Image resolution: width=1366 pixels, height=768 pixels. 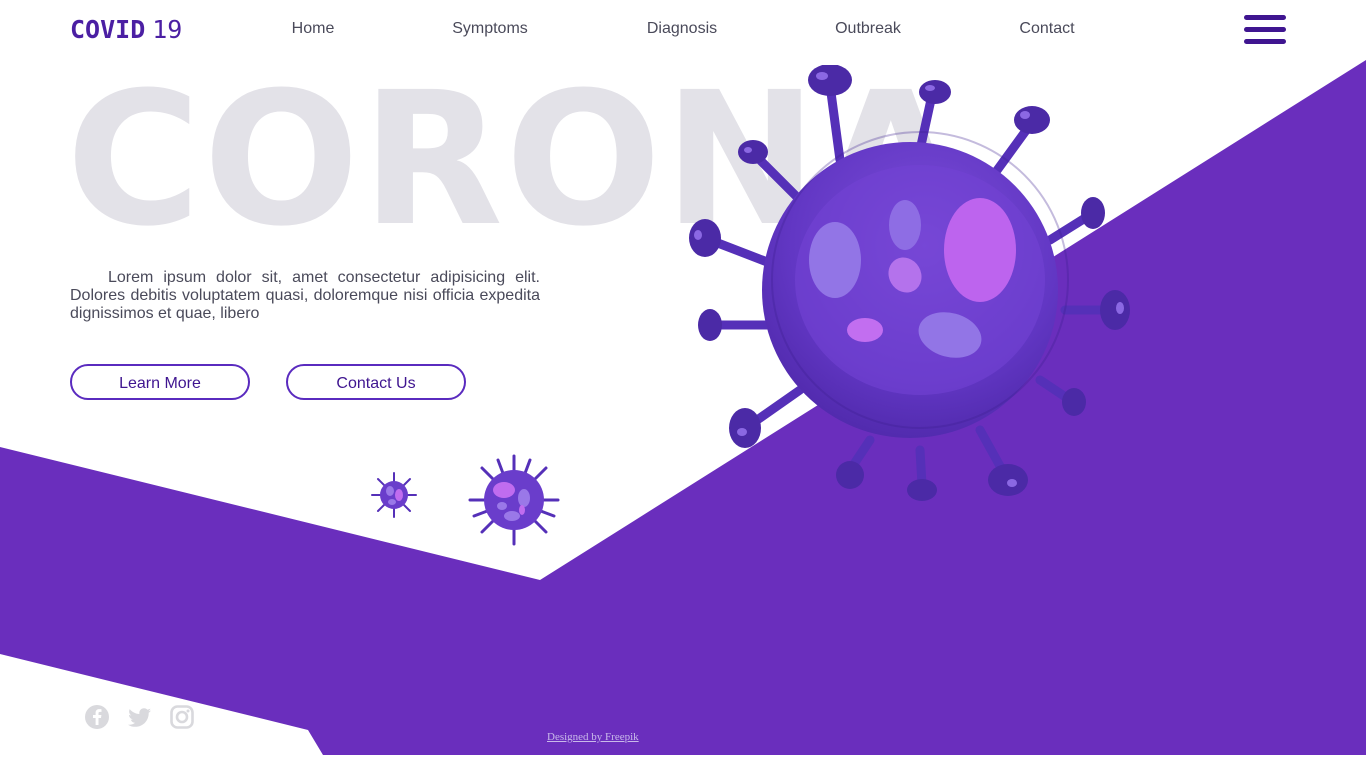 I want to click on contact-us-button: Contact Us, so click(x=376, y=382).